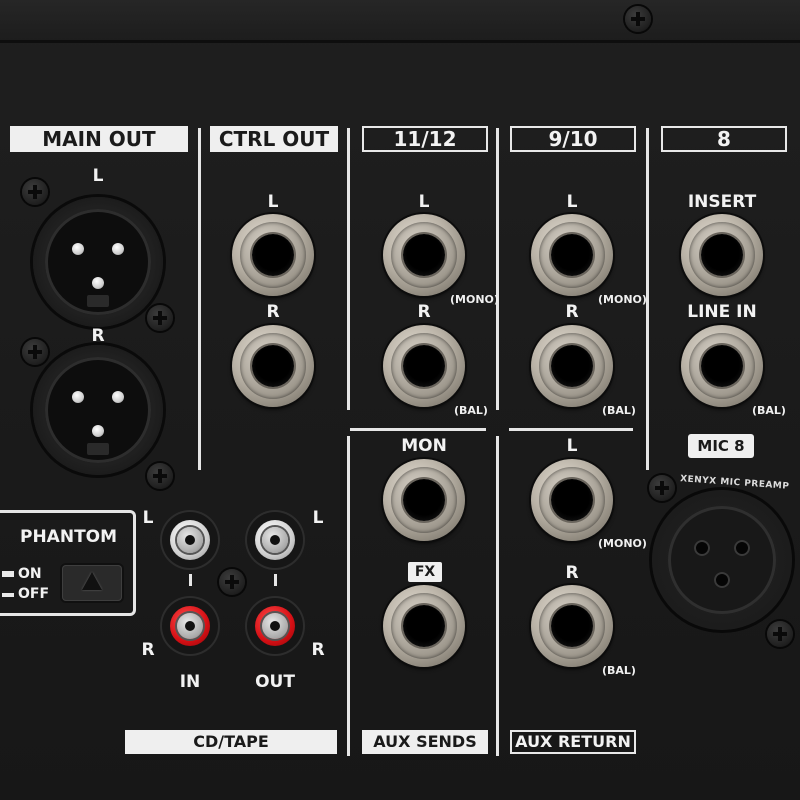 Image resolution: width=800 pixels, height=800 pixels. What do you see at coordinates (190, 682) in the screenshot?
I see `cd-in-label: IN` at bounding box center [190, 682].